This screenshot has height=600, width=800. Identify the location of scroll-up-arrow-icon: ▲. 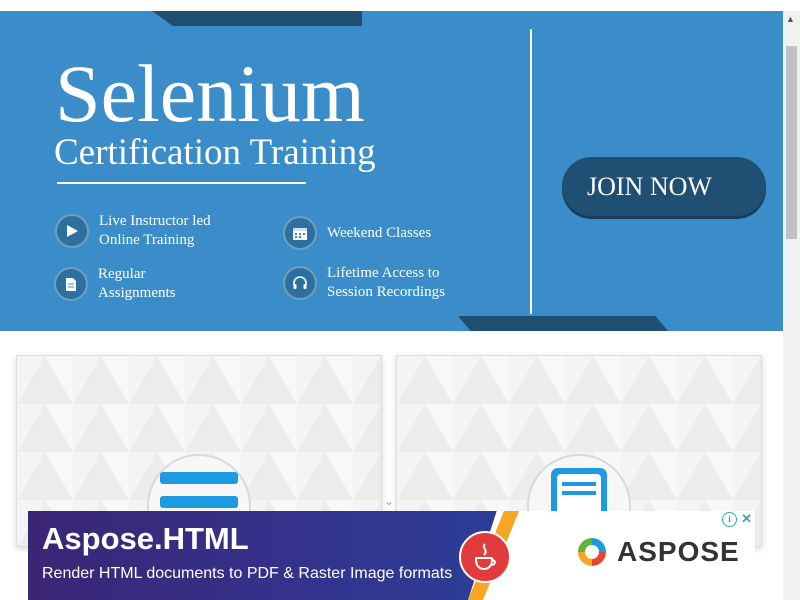
(790, 19).